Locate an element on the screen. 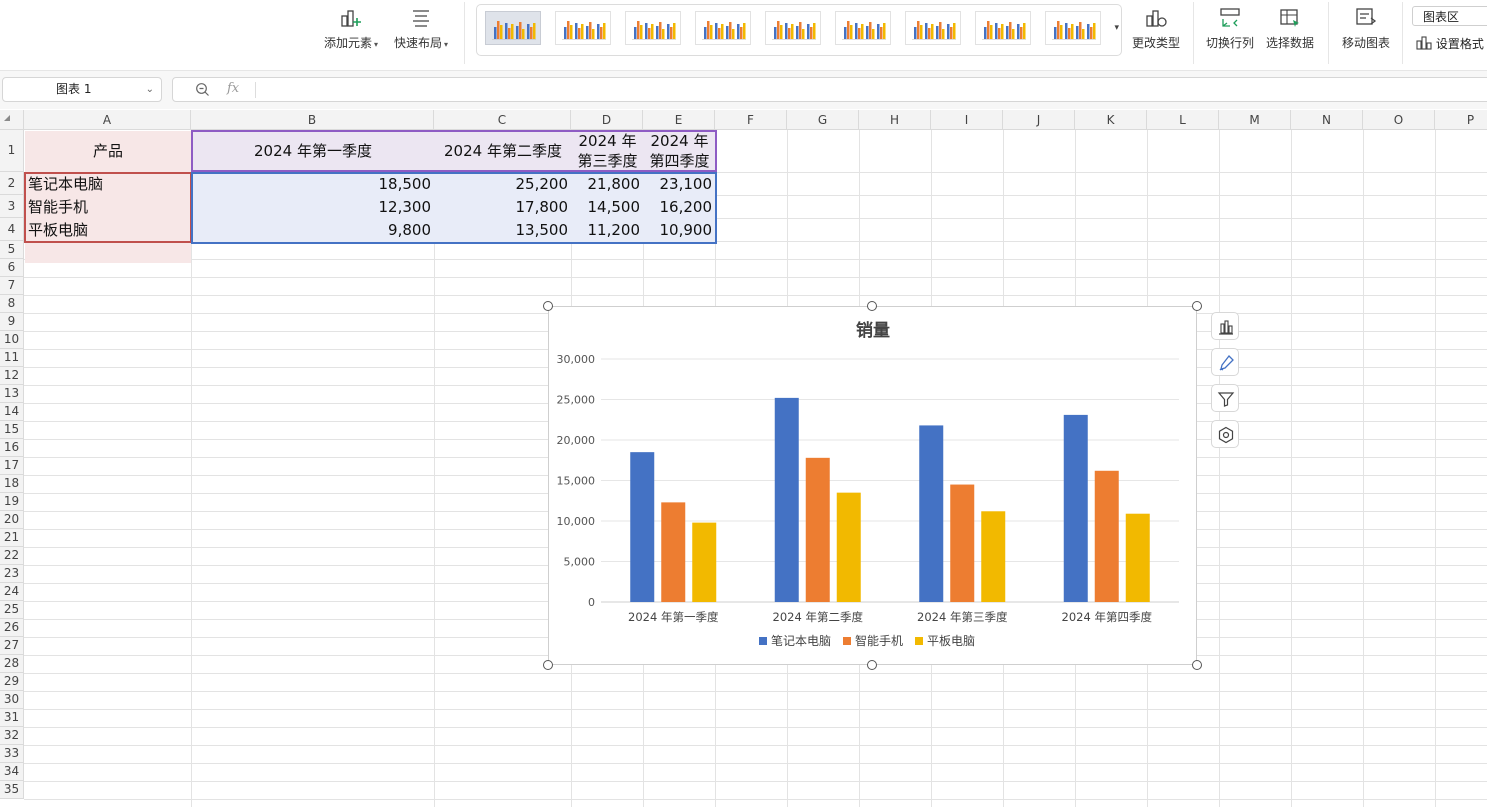  row-header: 30 is located at coordinates (12, 700).